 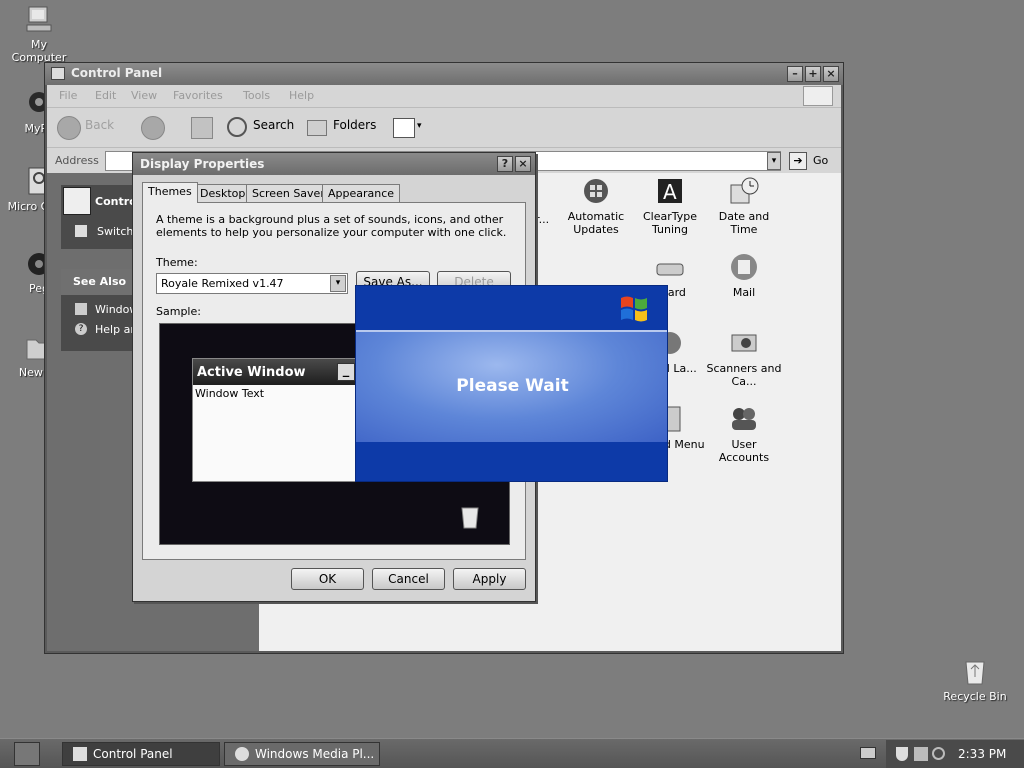 I want to click on address-dropdown-button: ▾, so click(x=774, y=161).